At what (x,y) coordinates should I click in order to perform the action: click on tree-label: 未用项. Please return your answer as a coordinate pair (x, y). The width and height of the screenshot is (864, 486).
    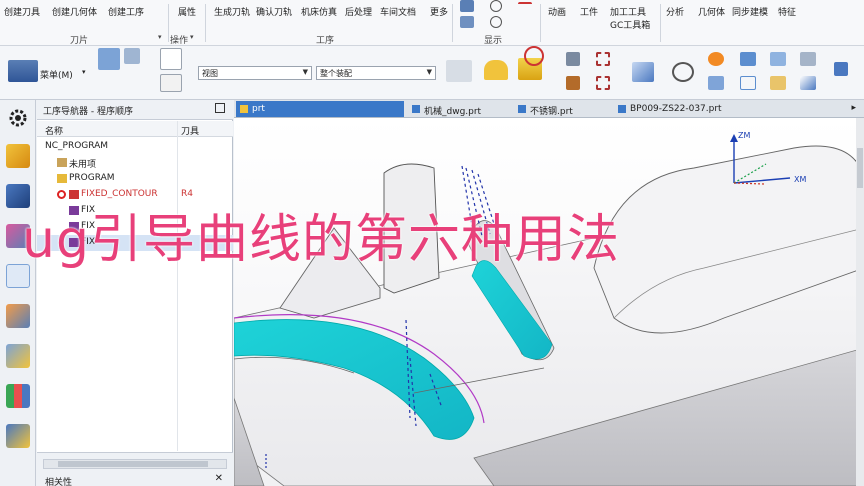
    Looking at the image, I should click on (83, 165).